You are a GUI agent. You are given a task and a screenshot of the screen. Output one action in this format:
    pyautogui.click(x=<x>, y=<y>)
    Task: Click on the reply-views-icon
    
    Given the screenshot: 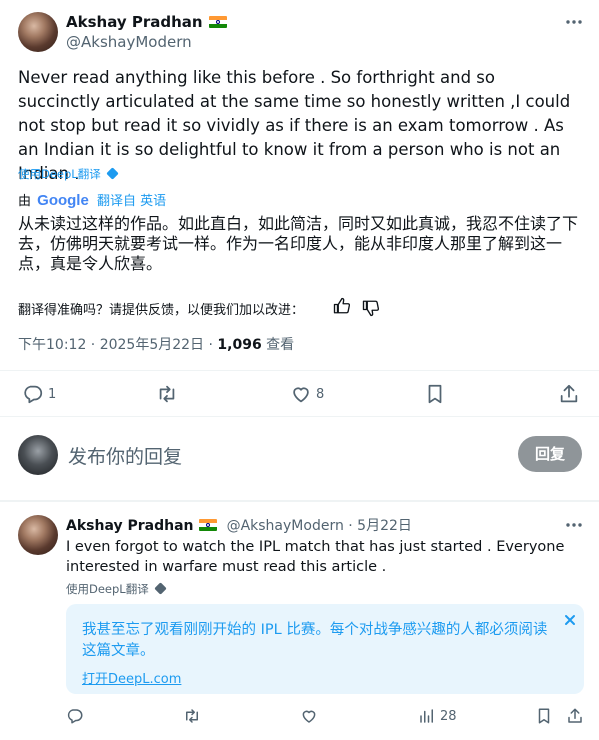 What is the action you would take?
    pyautogui.click(x=427, y=716)
    